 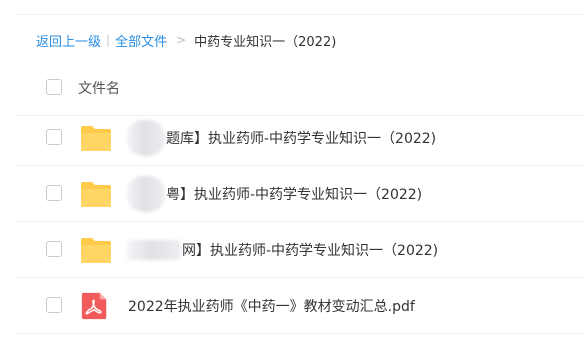 I want to click on current-folder-title: 中药专业知识一（2022), so click(x=265, y=42).